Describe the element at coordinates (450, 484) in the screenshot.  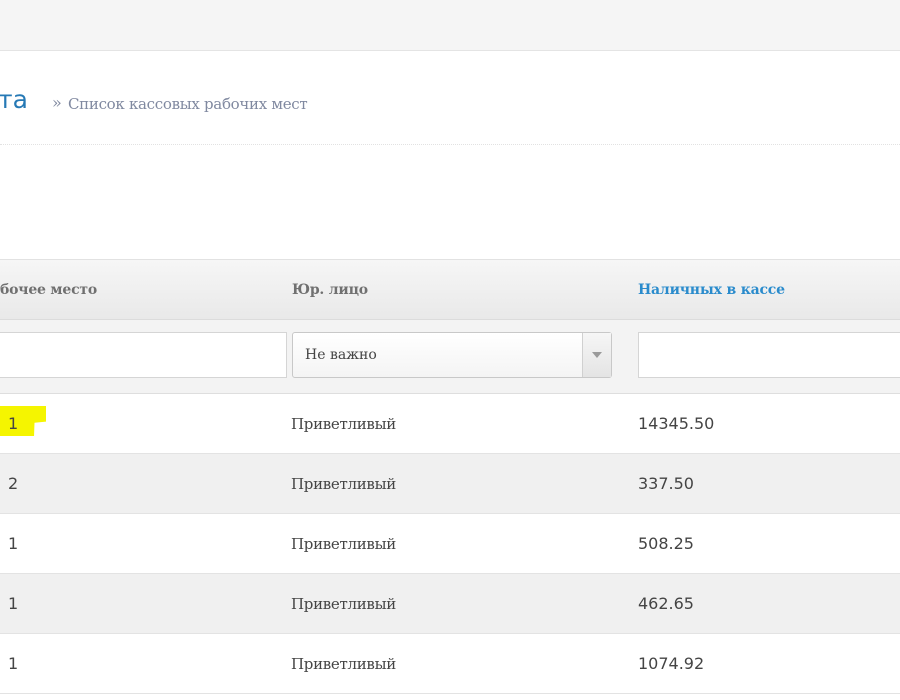
I see `table-row: 2 Приветливый 337.50` at that location.